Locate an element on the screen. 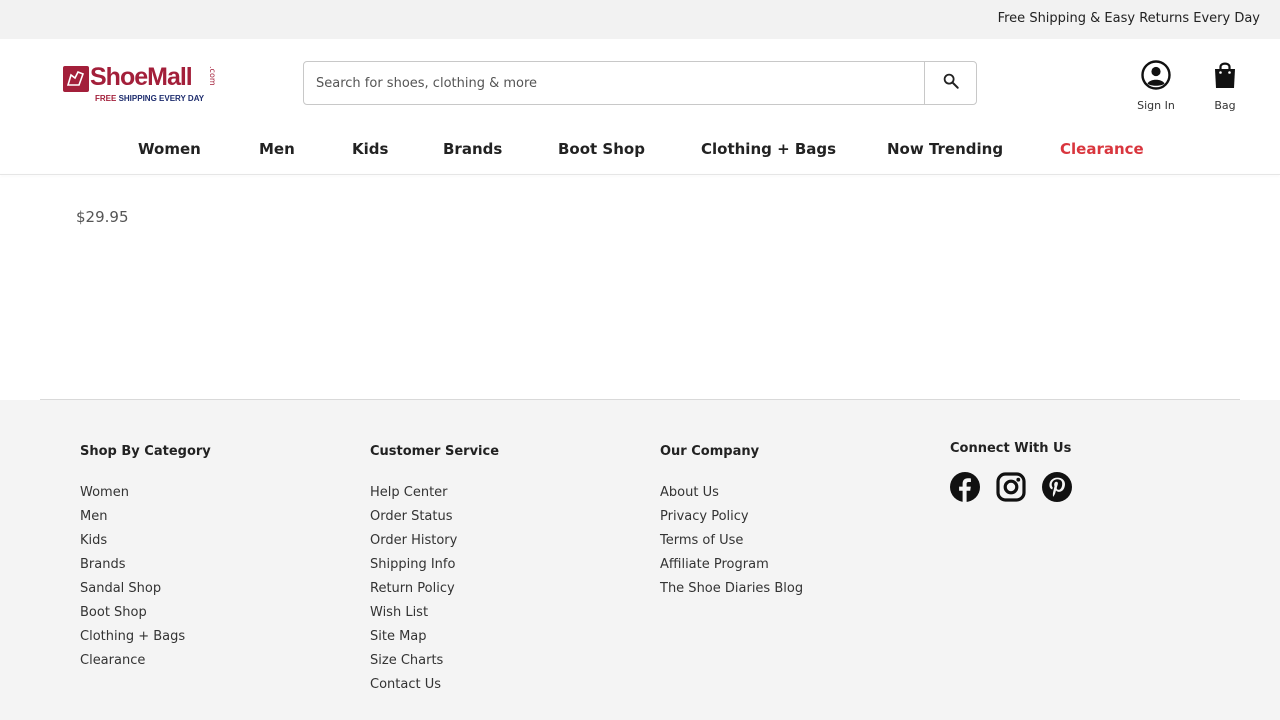  logo-tagline: FREE SHIPPING EVERY DAY is located at coordinates (149, 98).